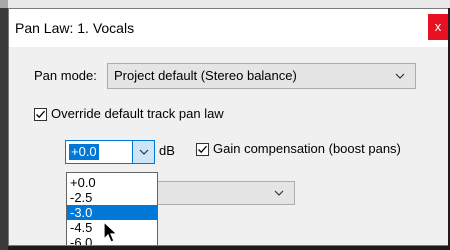 The height and width of the screenshot is (250, 450). I want to click on title-bar: Pan Law: 1. Vocals x, so click(228, 28).